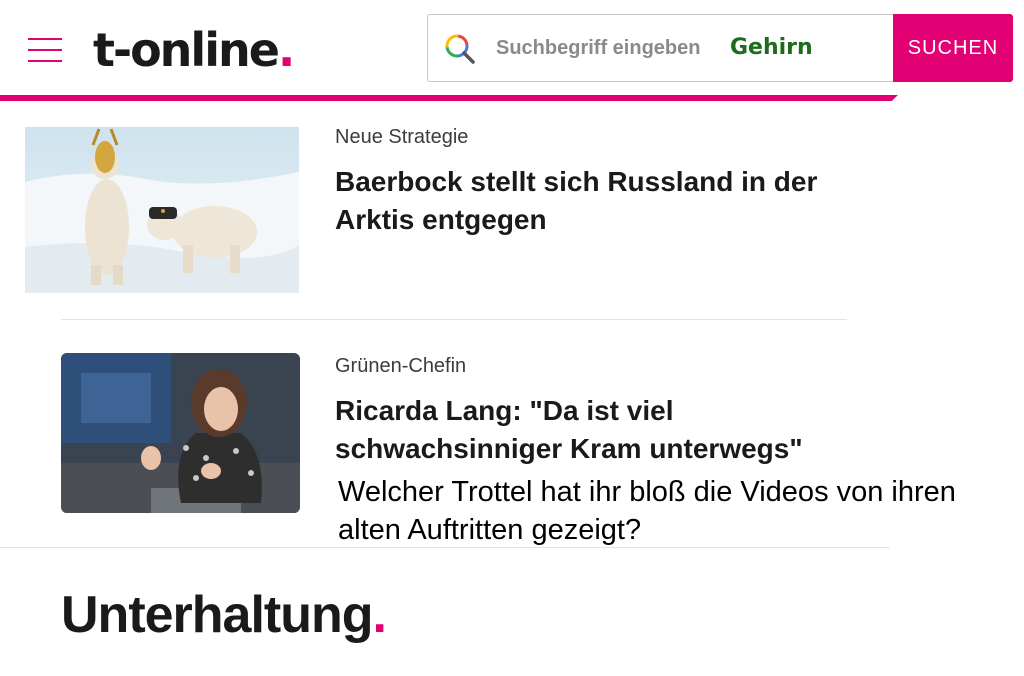 This screenshot has height=676, width=1024. What do you see at coordinates (771, 47) in the screenshot?
I see `search-value: Gehirn` at bounding box center [771, 47].